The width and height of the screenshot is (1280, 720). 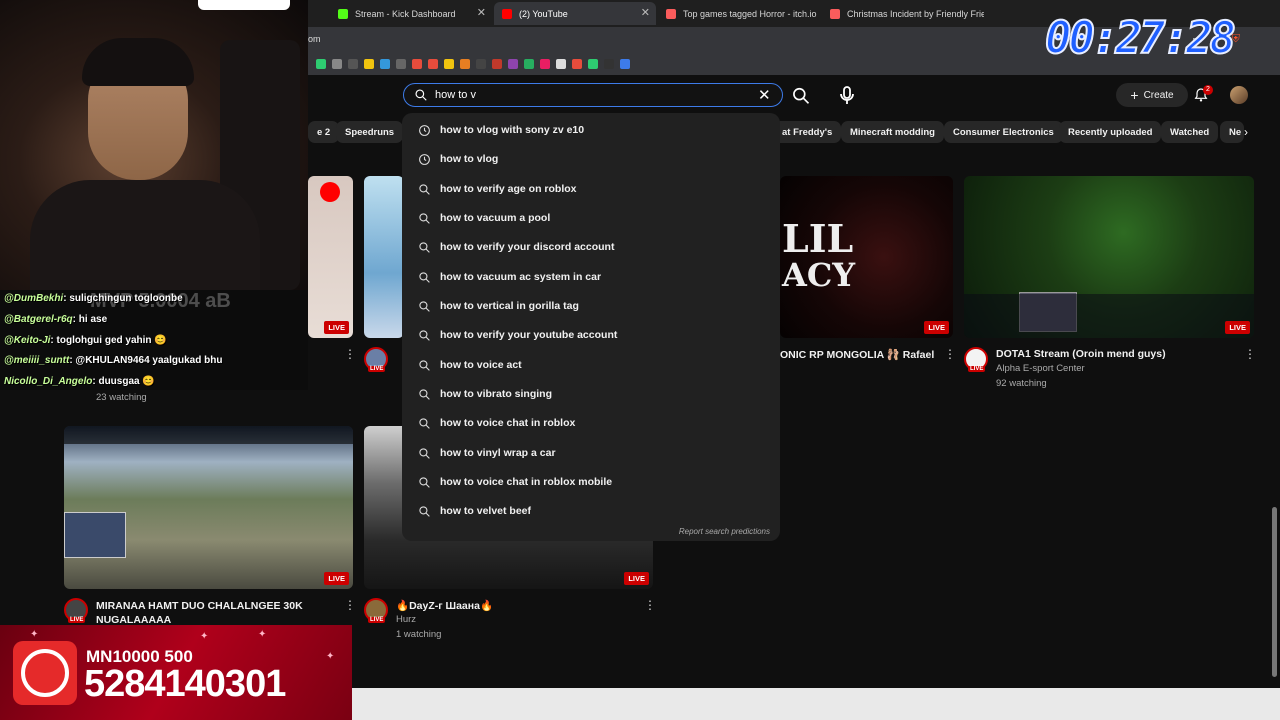 I want to click on play-icon, so click(x=330, y=192).